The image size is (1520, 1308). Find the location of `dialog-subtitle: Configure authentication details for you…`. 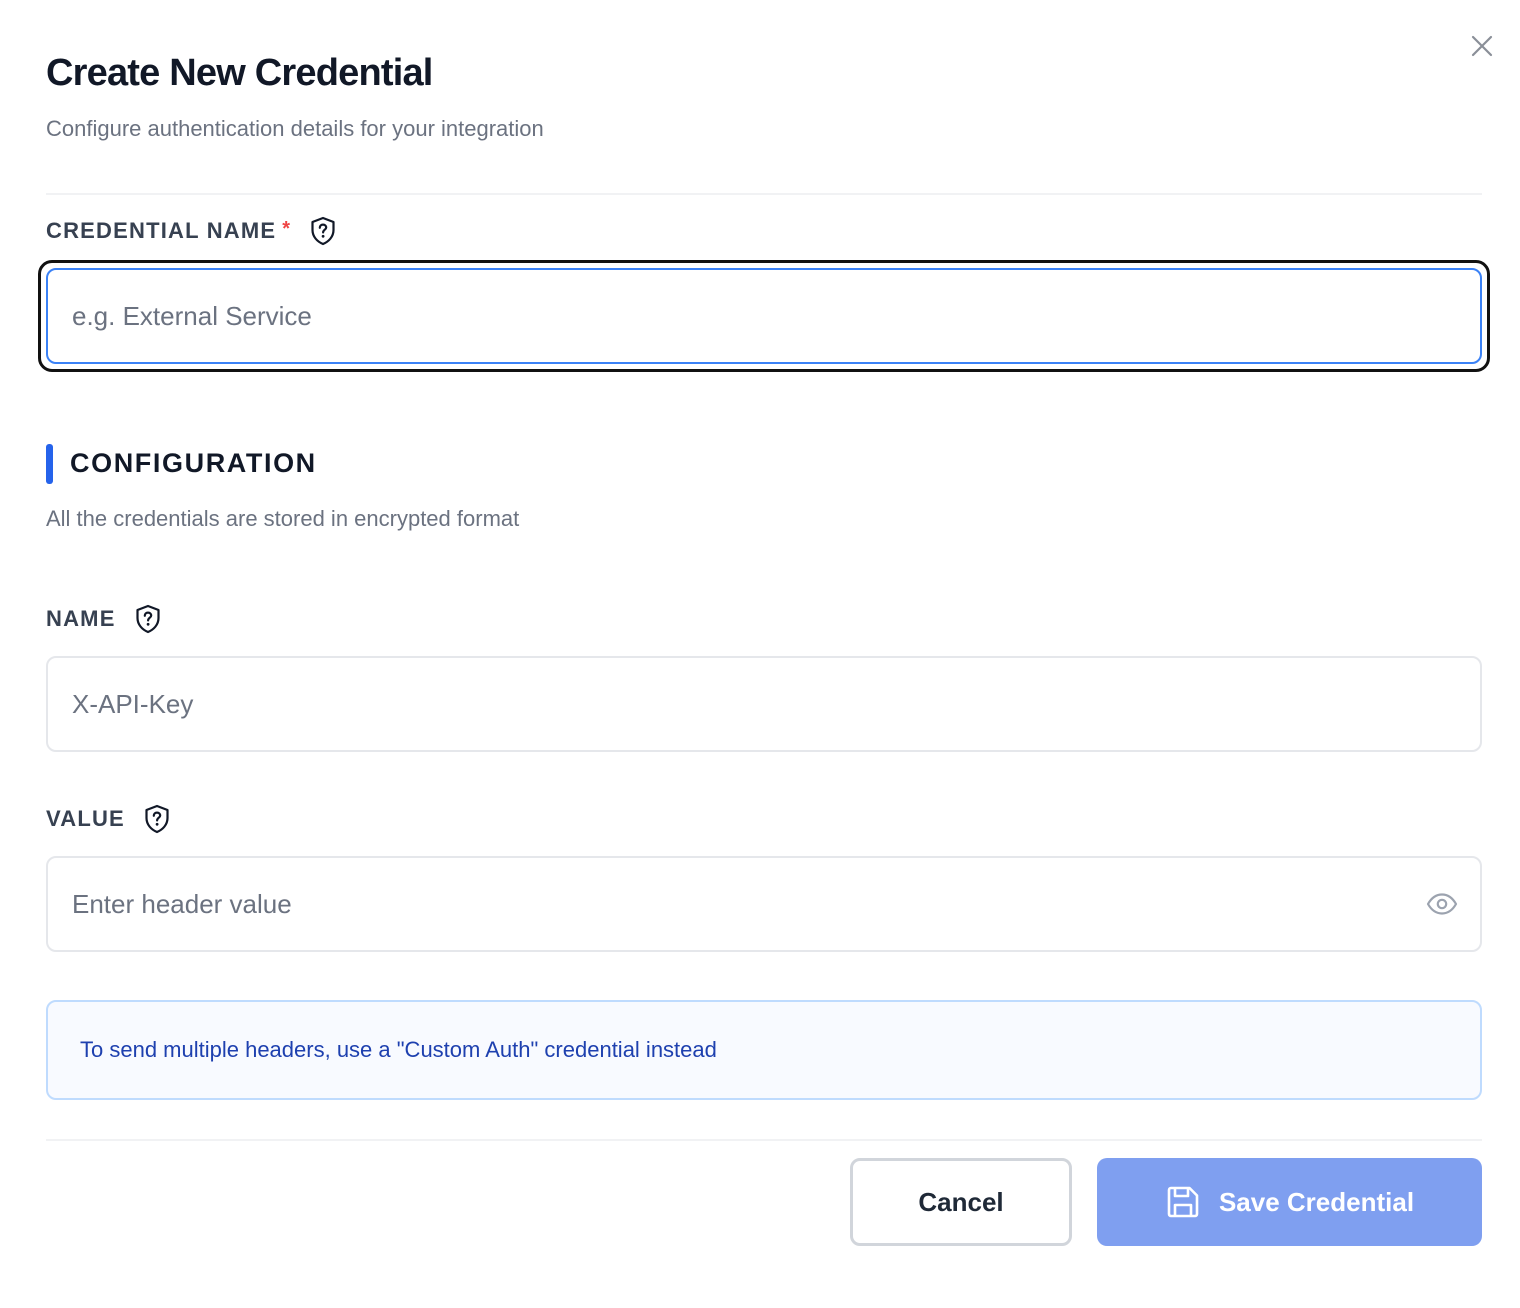

dialog-subtitle: Configure authentication details for you… is located at coordinates (295, 128).